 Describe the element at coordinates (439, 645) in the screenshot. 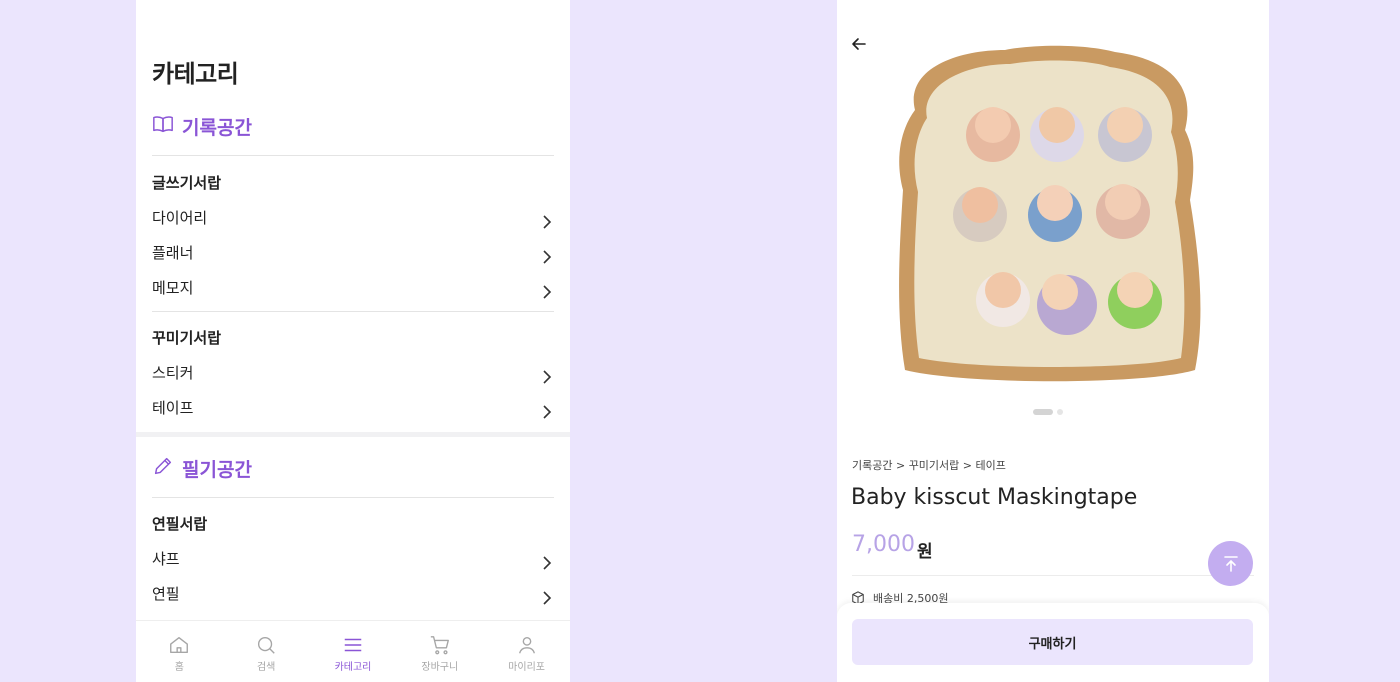

I see `cart-icon` at that location.